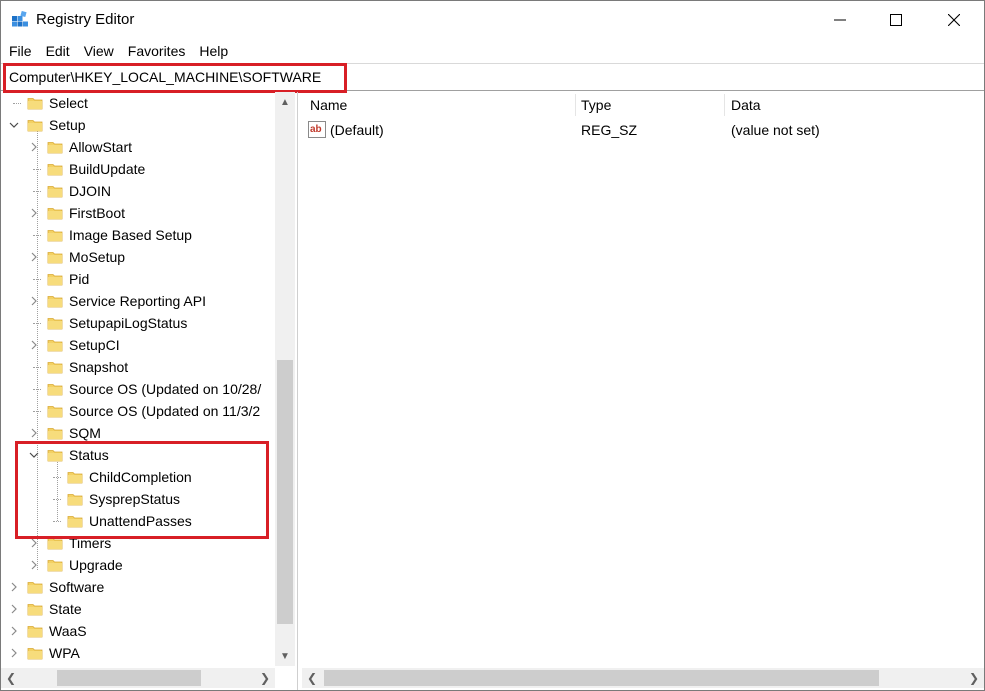 This screenshot has width=985, height=691. What do you see at coordinates (99, 51) in the screenshot?
I see `menu-view: View` at bounding box center [99, 51].